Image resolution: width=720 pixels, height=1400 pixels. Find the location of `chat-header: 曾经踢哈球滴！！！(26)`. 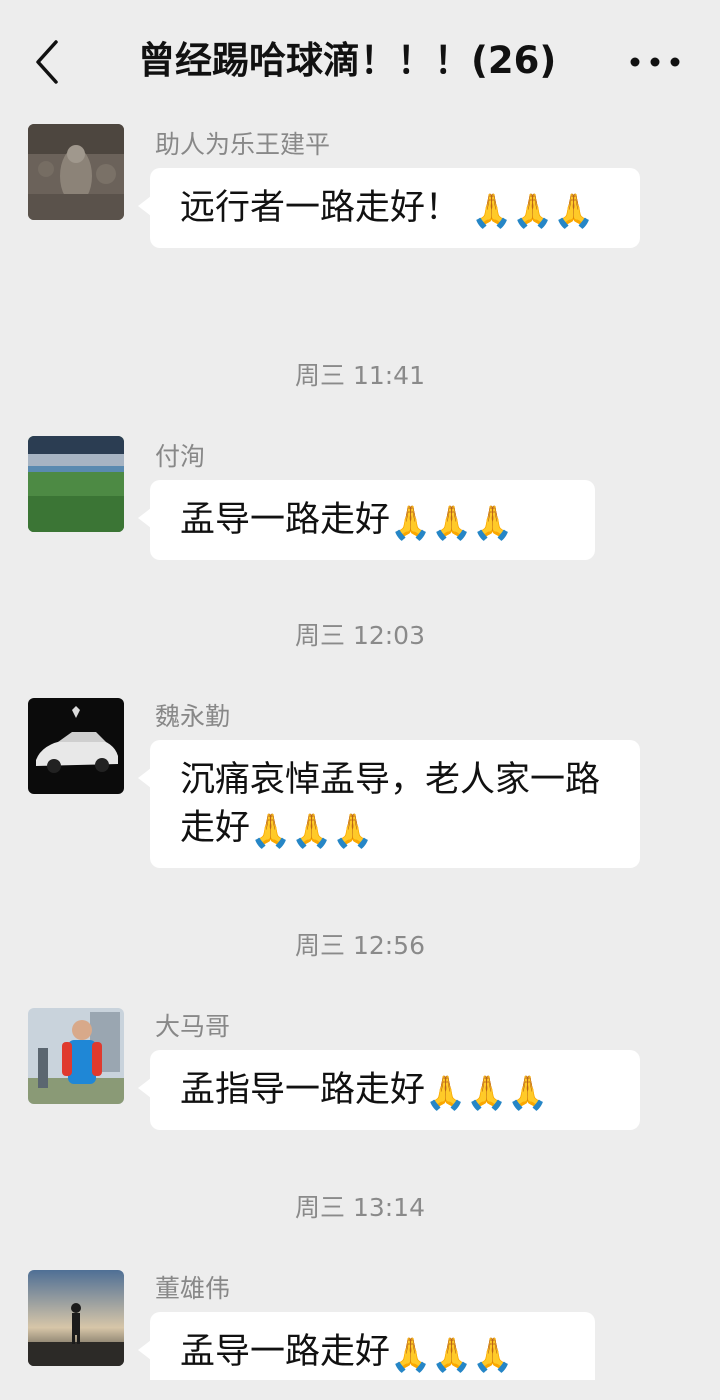

chat-header: 曾经踢哈球滴！！！(26) is located at coordinates (360, 59).